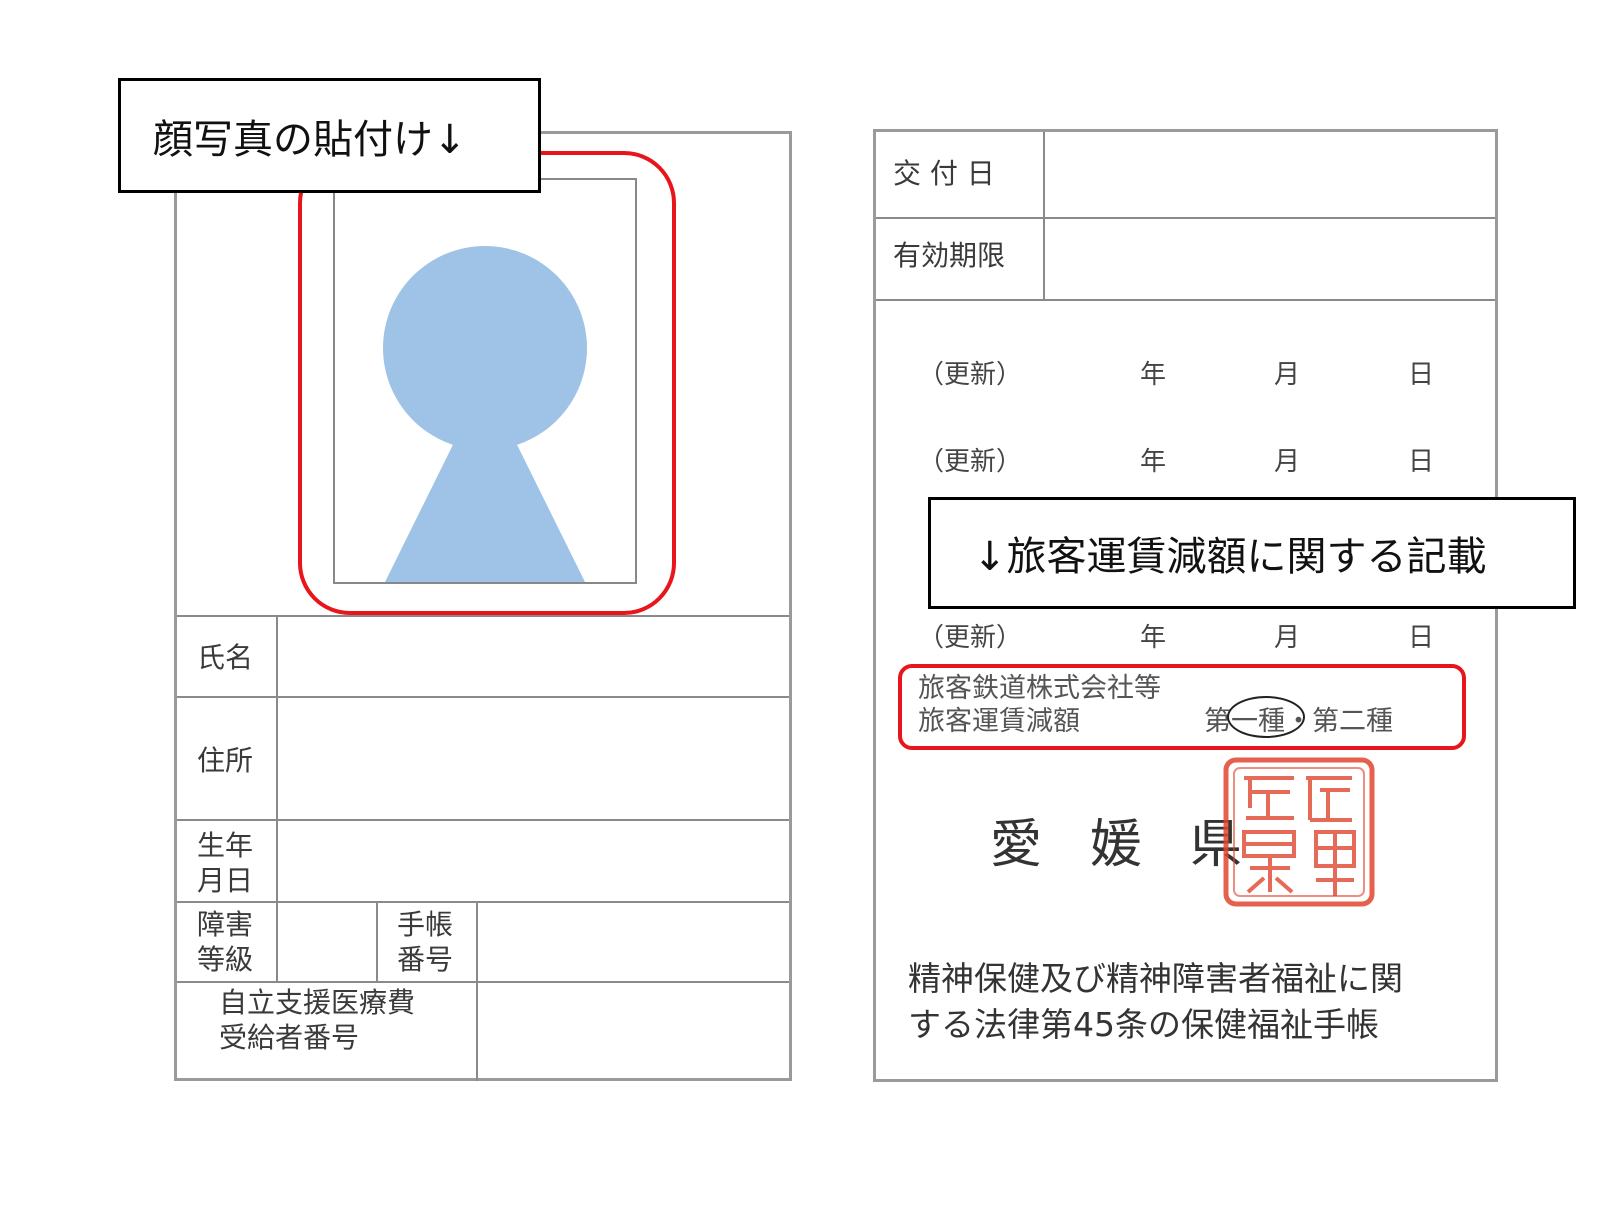 This screenshot has width=1620, height=1213. Describe the element at coordinates (225, 657) in the screenshot. I see `name-label: 氏名` at that location.